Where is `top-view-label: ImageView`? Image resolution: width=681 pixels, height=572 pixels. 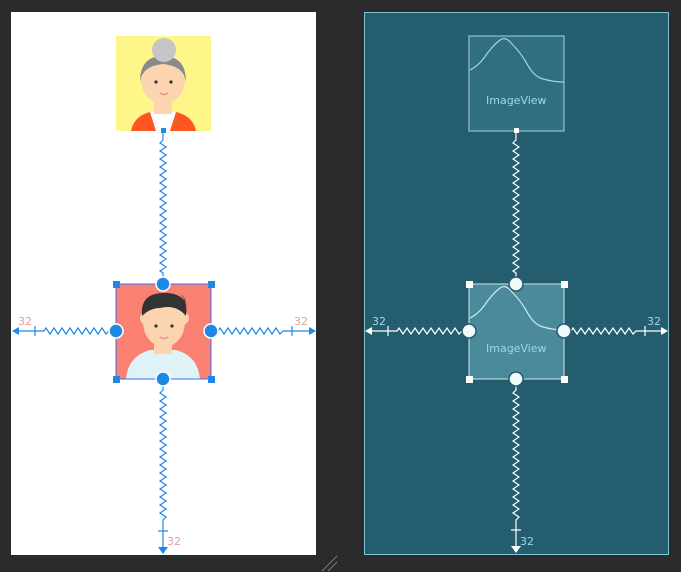 top-view-label: ImageView is located at coordinates (516, 100).